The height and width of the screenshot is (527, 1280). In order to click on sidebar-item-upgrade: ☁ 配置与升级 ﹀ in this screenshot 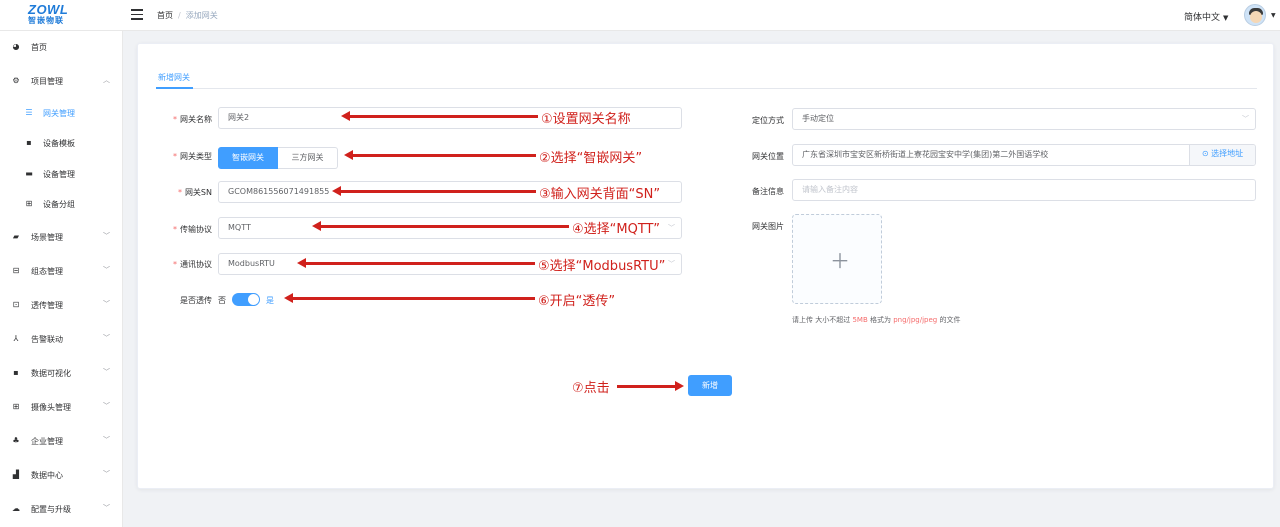, I will do `click(61, 509)`.